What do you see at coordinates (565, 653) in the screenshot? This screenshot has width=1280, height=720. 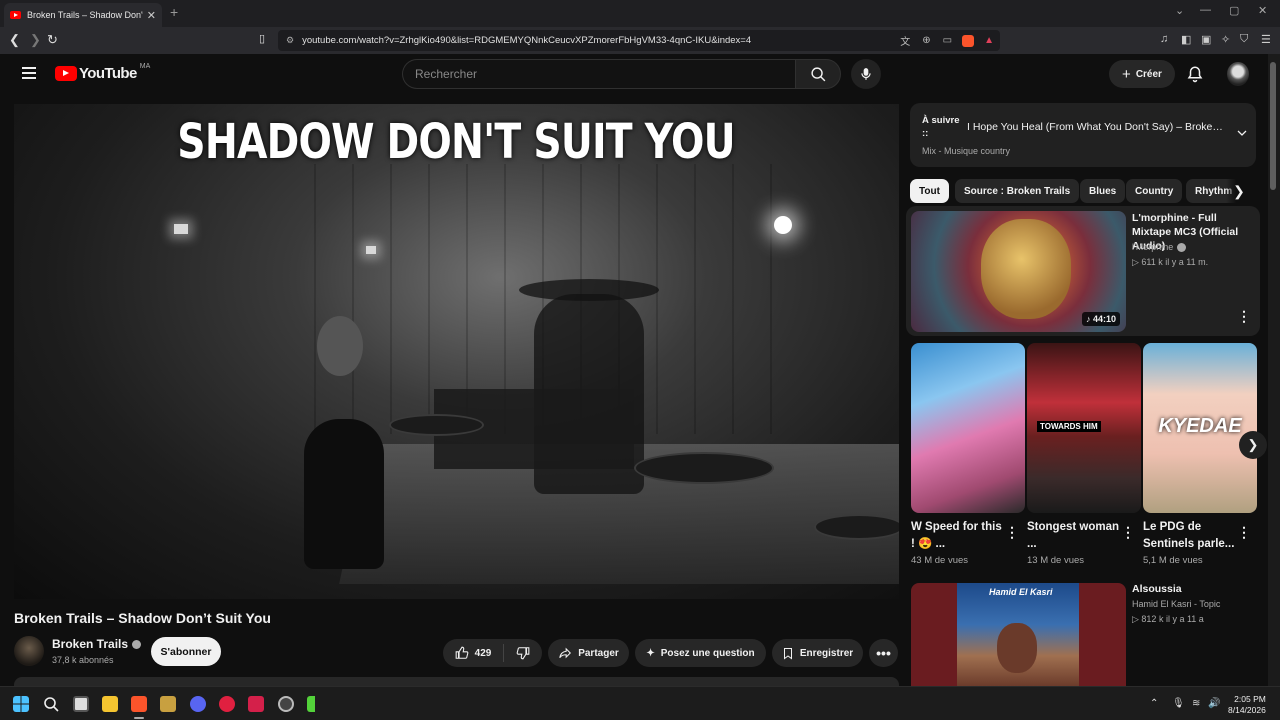 I see `share-icon` at bounding box center [565, 653].